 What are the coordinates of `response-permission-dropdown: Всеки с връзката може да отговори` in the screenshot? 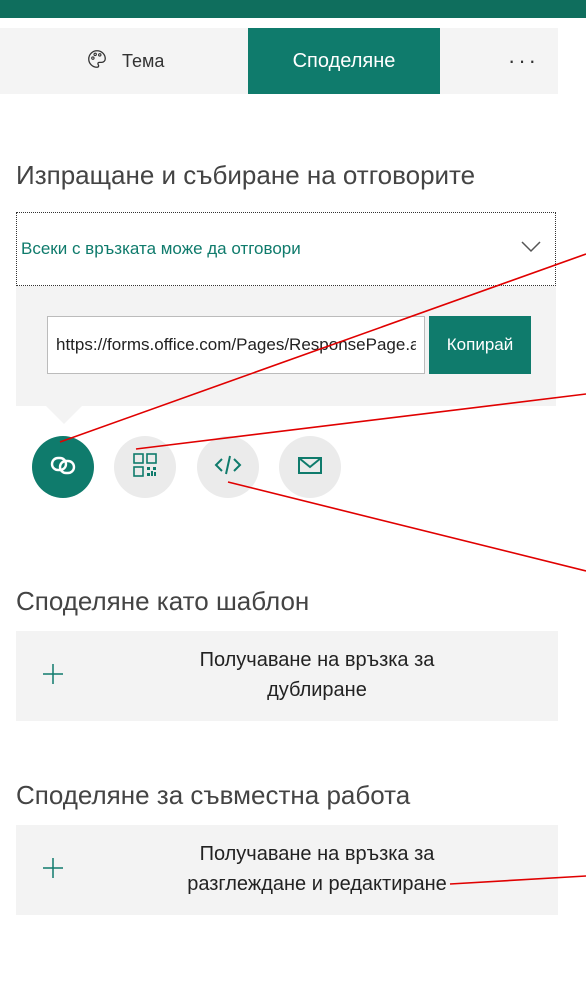 It's located at (286, 249).